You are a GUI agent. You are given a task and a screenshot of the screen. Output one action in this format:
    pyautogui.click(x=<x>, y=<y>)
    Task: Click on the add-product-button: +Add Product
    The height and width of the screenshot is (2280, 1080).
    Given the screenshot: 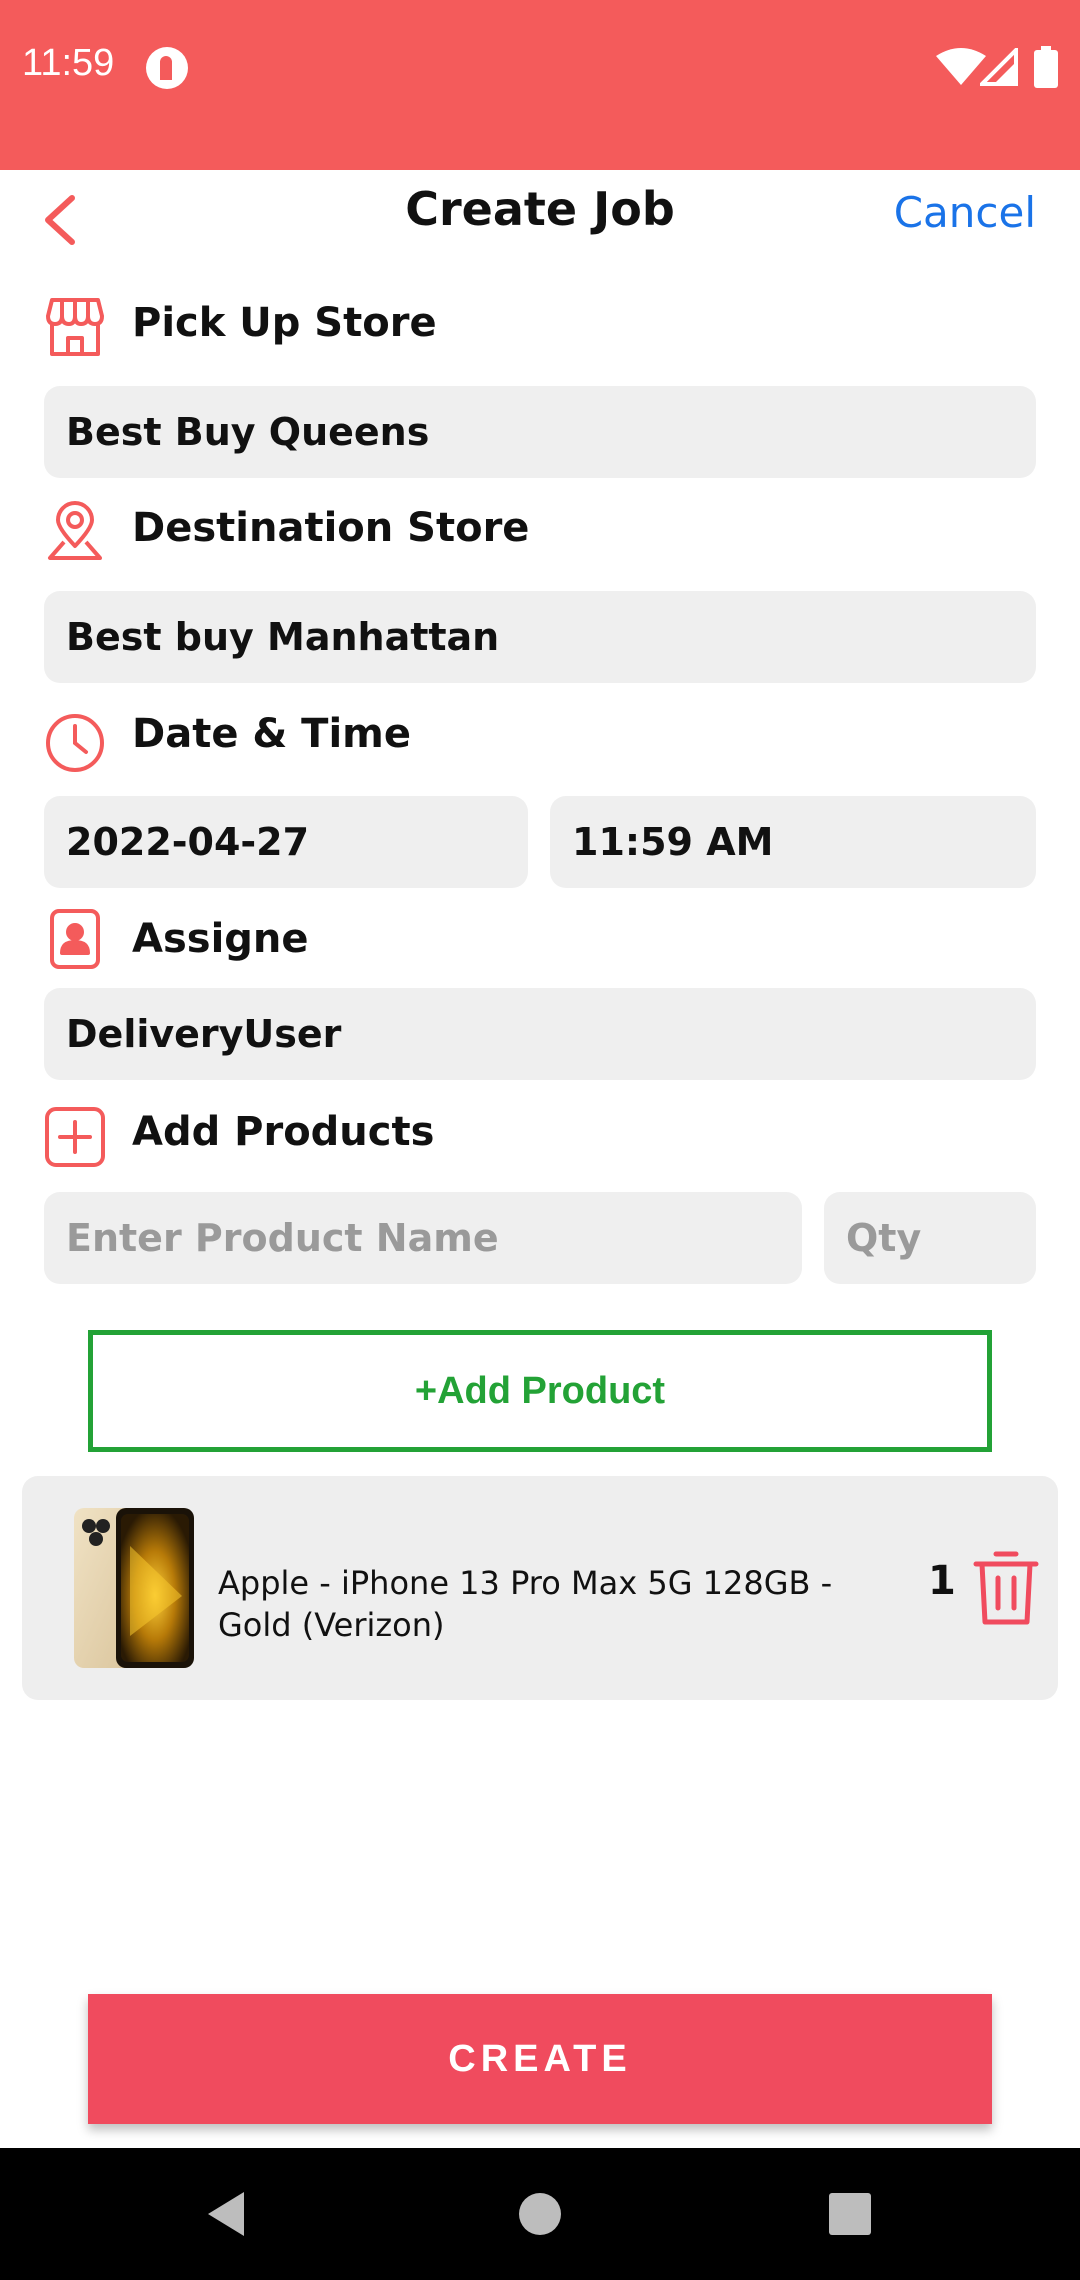 What is the action you would take?
    pyautogui.click(x=540, y=1391)
    